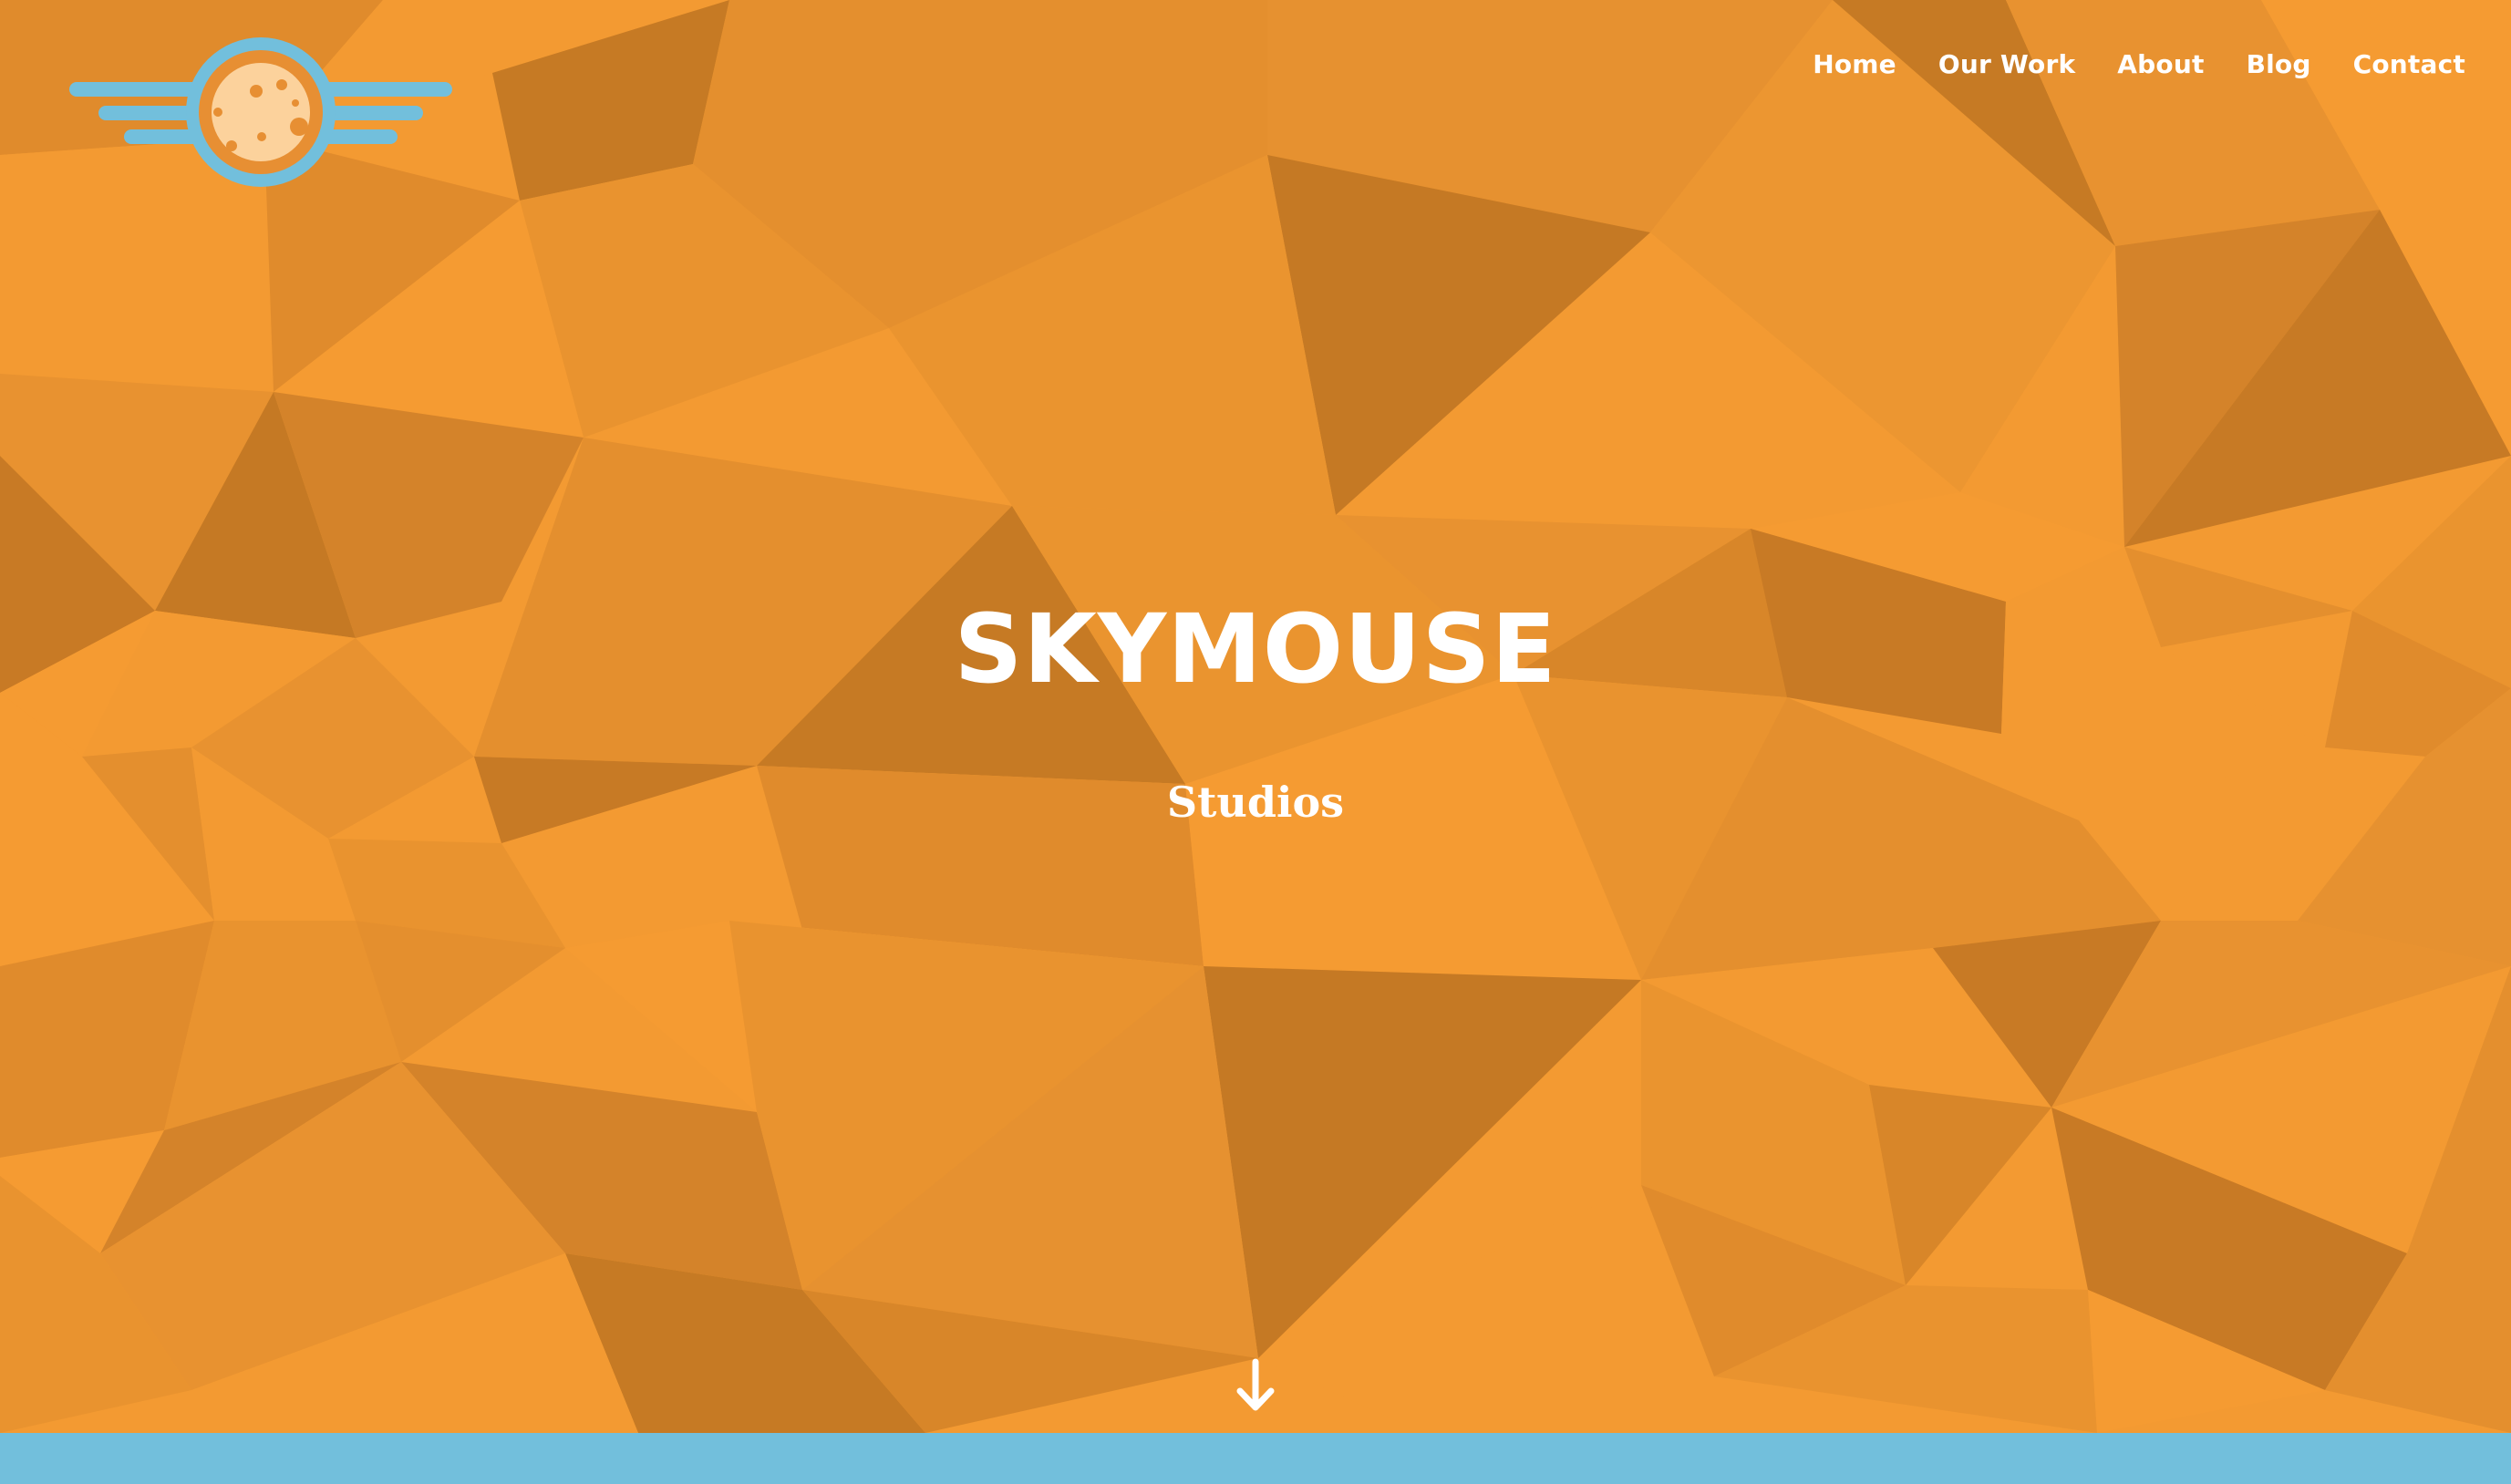  I want to click on nav-contact-link: Contact, so click(2409, 64).